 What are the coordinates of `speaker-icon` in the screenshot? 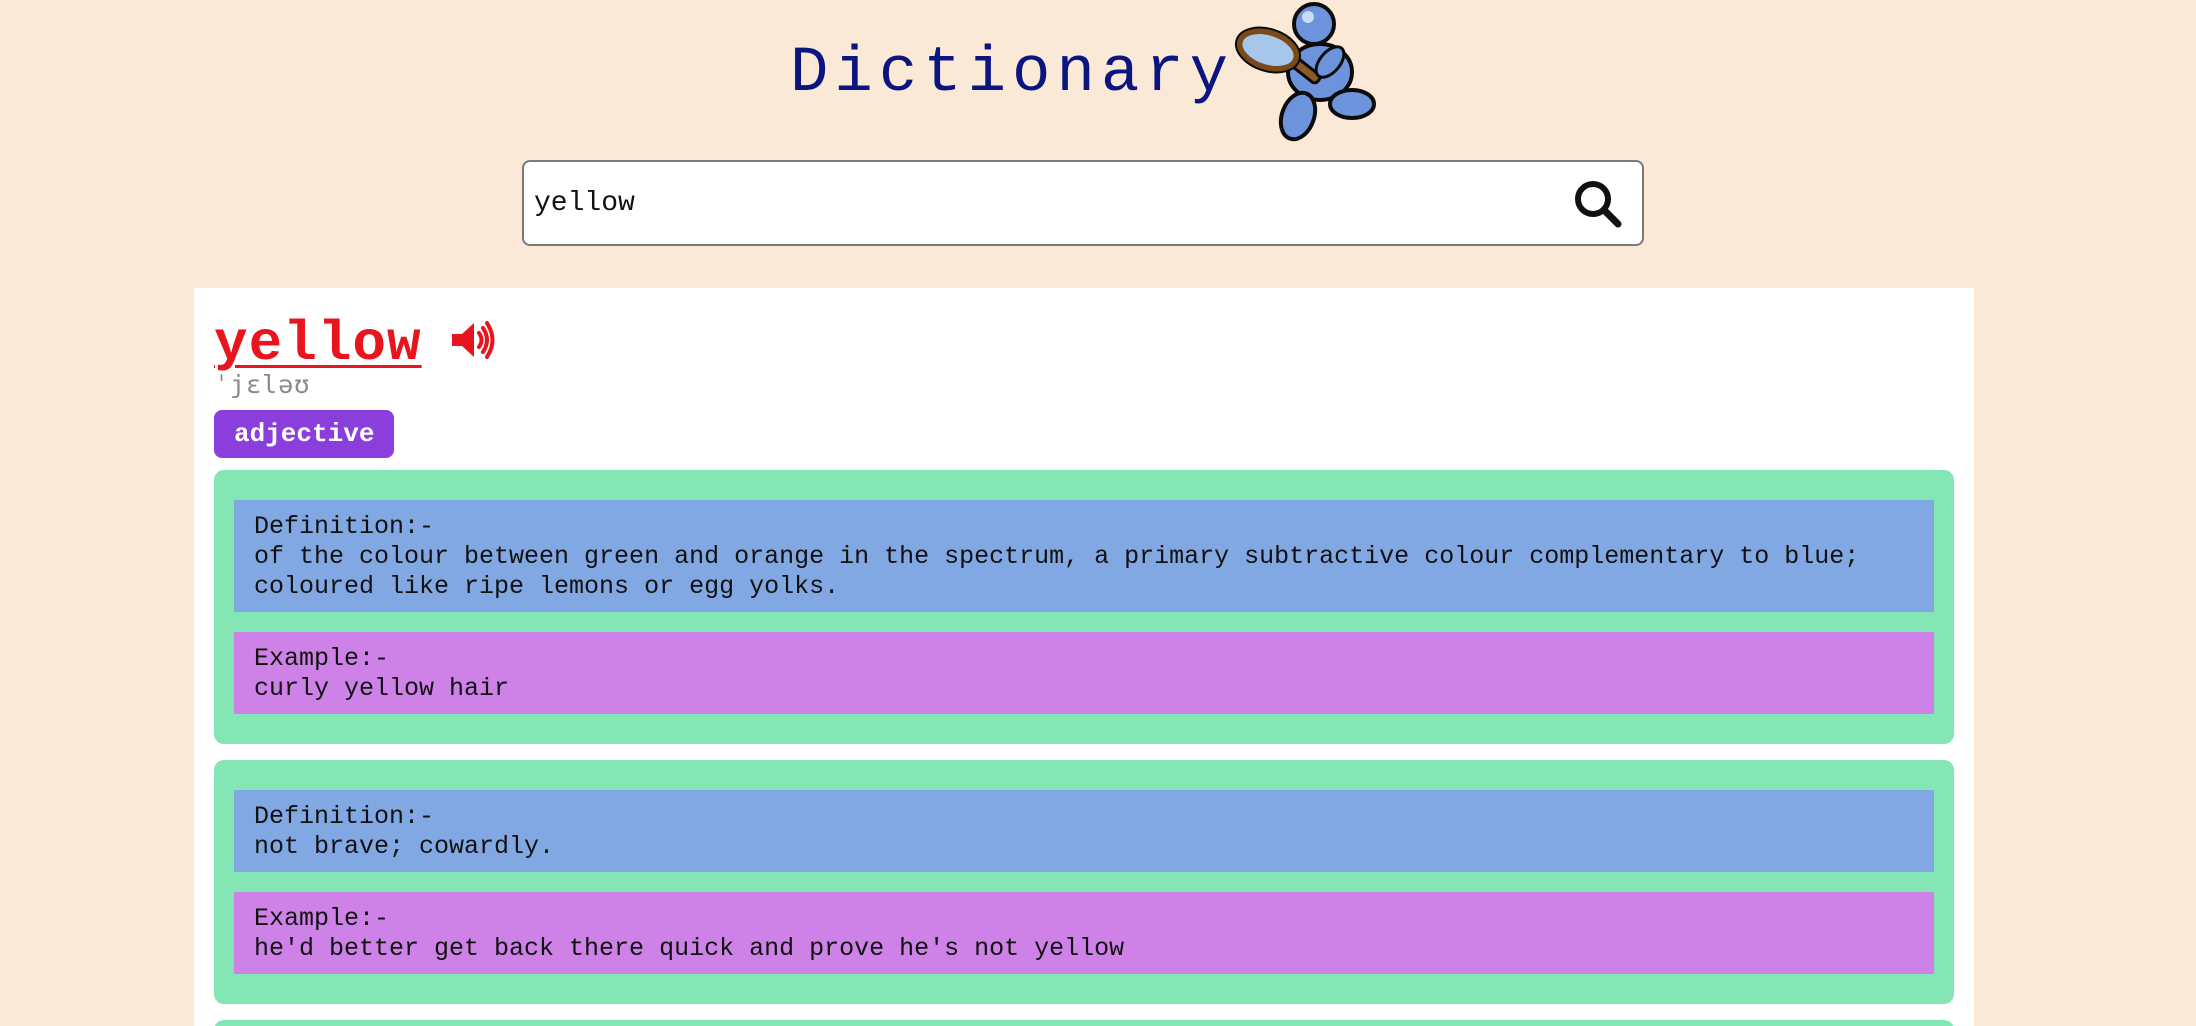 It's located at (473, 340).